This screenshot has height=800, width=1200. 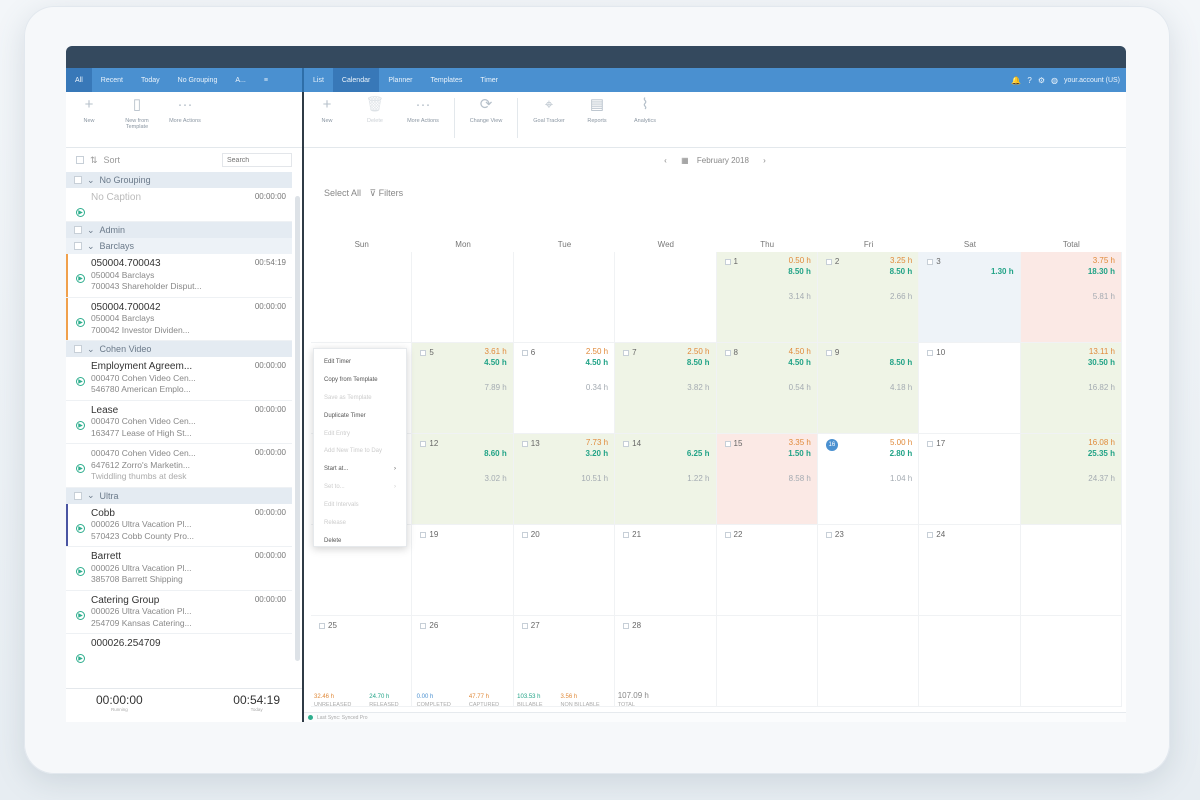 I want to click on menu-item-copy-from-template: Copy from Template, so click(x=360, y=380).